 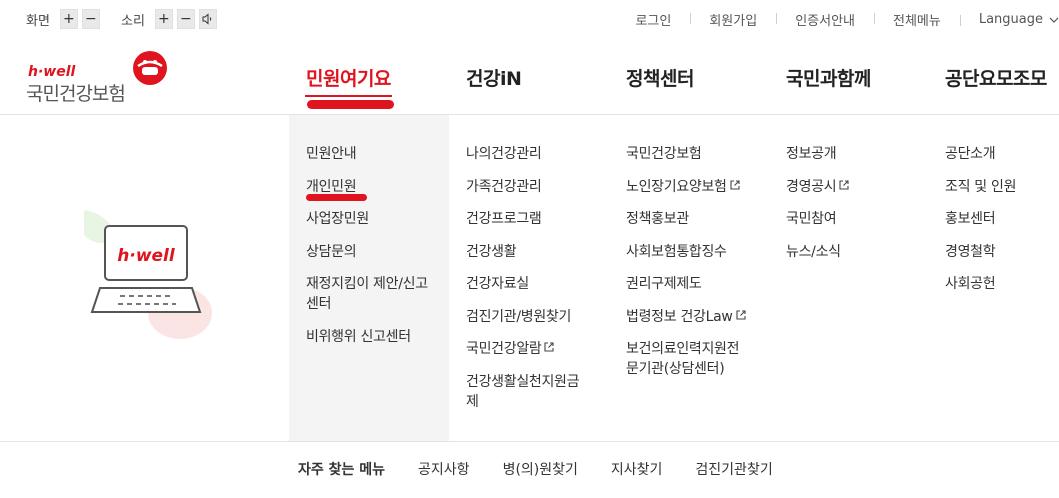 What do you see at coordinates (818, 252) in the screenshot?
I see `menu-item-news: 뉴스/소식` at bounding box center [818, 252].